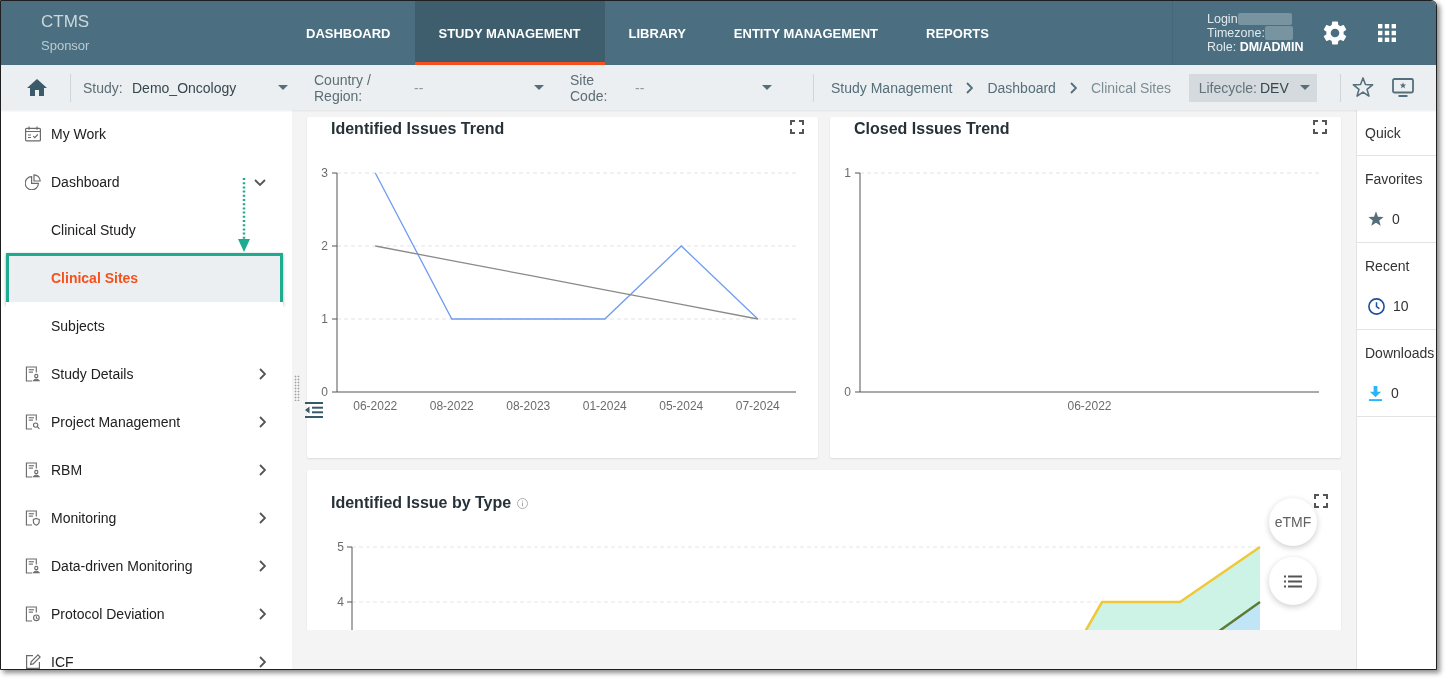  Describe the element at coordinates (957, 33) in the screenshot. I see `nav-tab: REPORTS` at that location.